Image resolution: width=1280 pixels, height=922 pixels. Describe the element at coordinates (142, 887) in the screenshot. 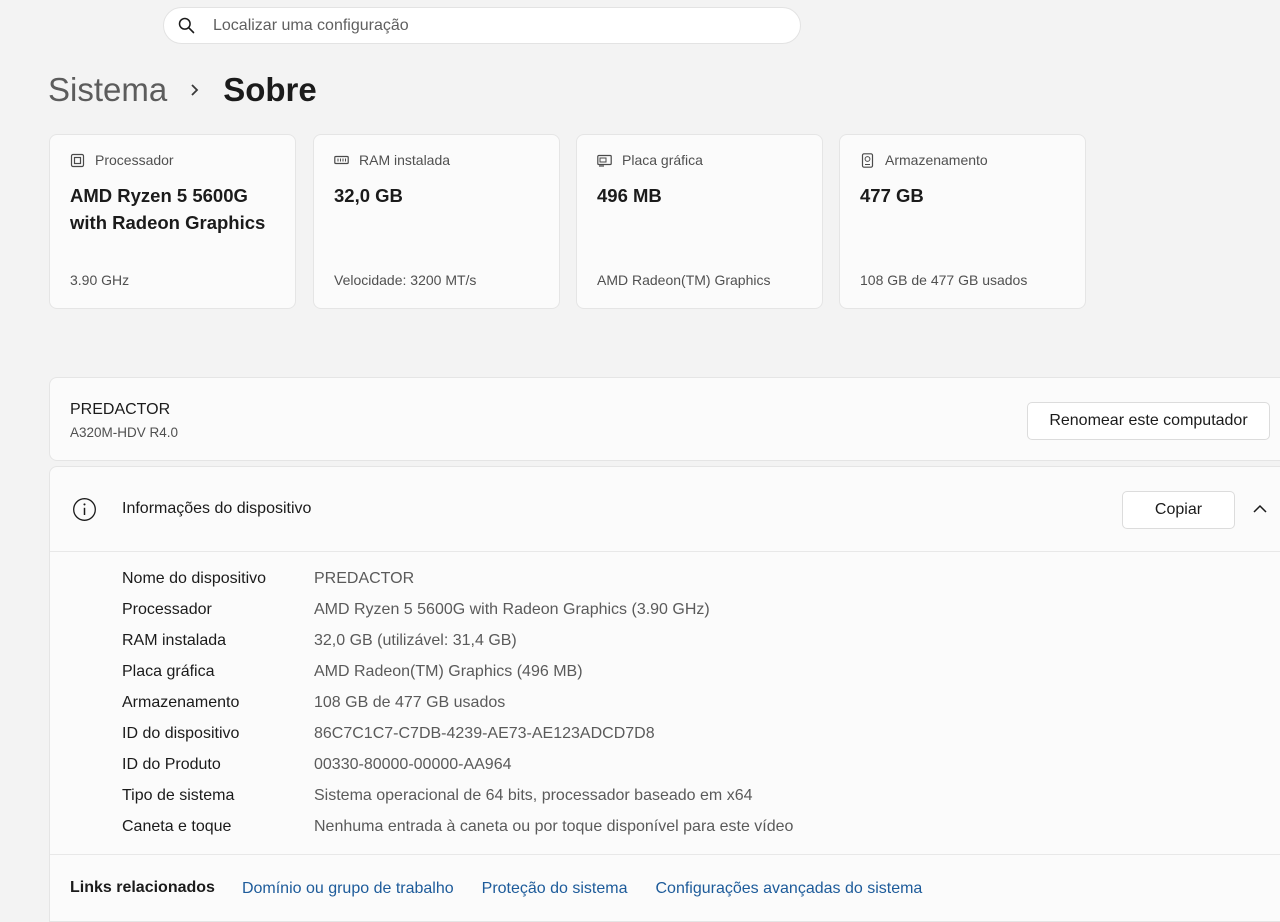

I see `related-links-title: Links relacionados` at that location.